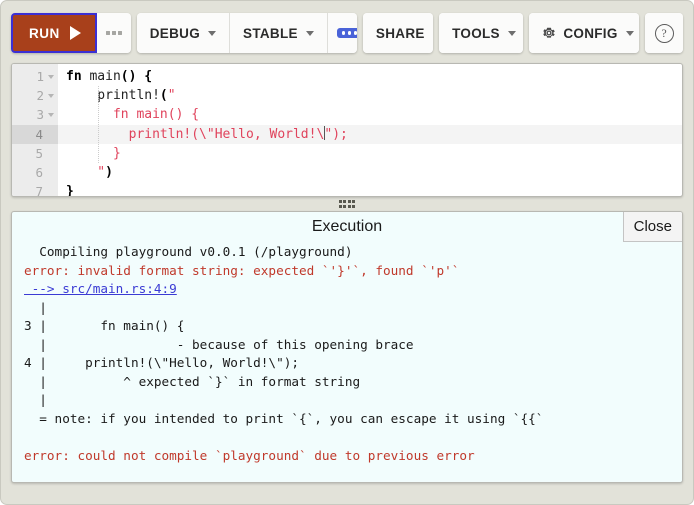  I want to click on tools-group: TOOLS, so click(481, 33).